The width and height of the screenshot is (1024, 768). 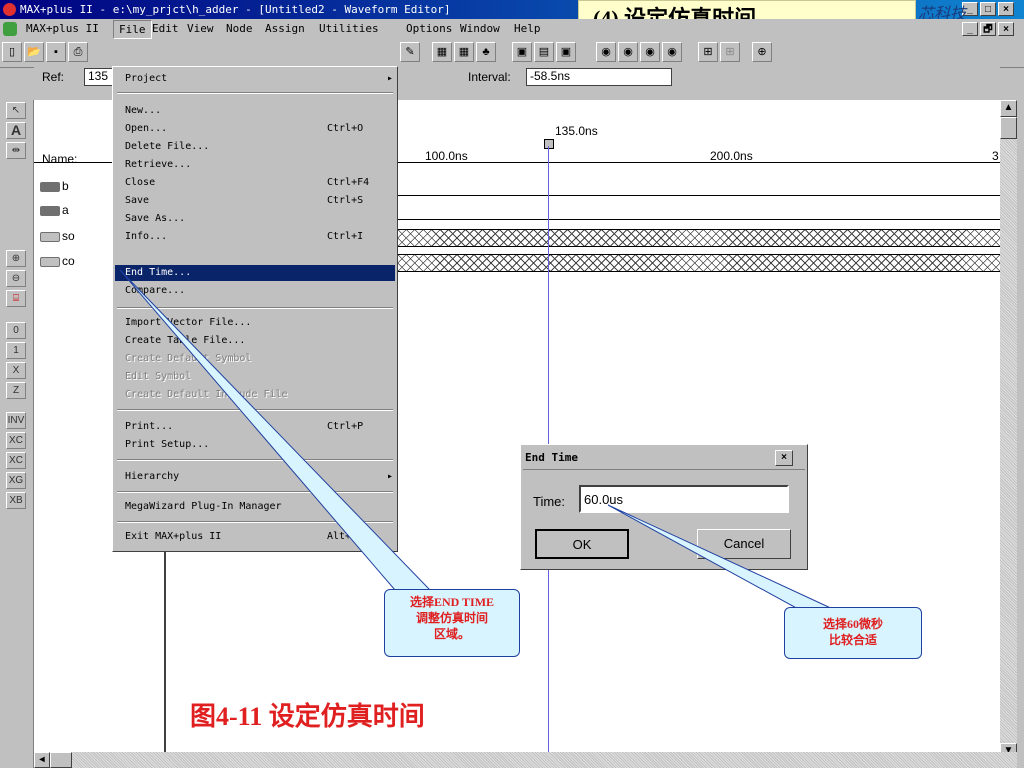 What do you see at coordinates (721, 557) in the screenshot?
I see `callout-right-pointer` at bounding box center [721, 557].